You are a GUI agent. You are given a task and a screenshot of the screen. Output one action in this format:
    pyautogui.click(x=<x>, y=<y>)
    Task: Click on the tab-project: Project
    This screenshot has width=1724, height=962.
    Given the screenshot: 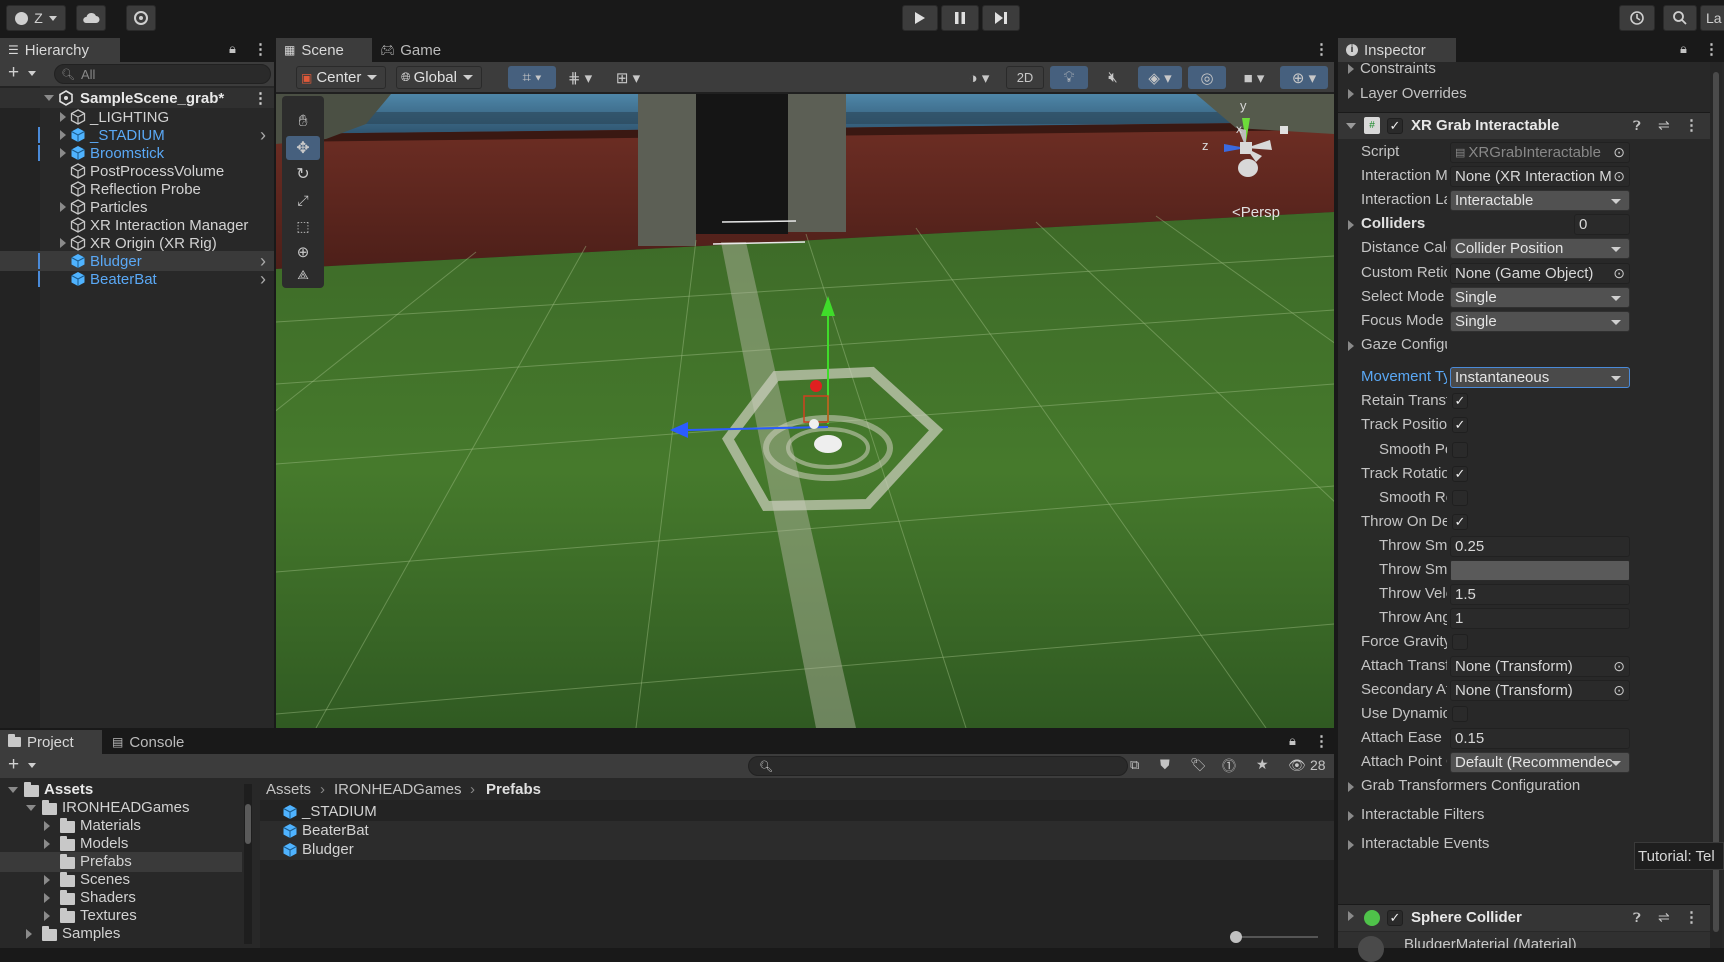 What is the action you would take?
    pyautogui.click(x=51, y=742)
    